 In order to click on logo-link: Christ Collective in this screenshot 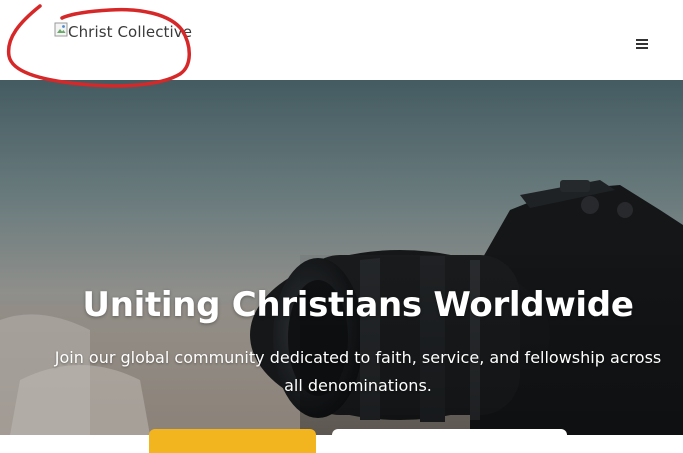, I will do `click(123, 32)`.